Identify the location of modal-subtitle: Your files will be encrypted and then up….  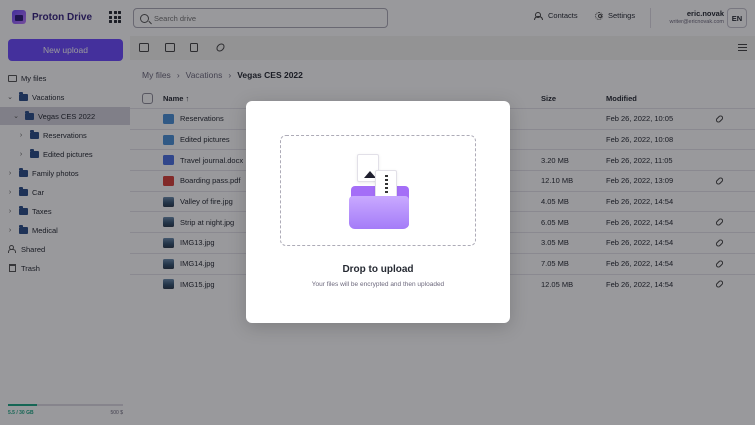
(378, 284).